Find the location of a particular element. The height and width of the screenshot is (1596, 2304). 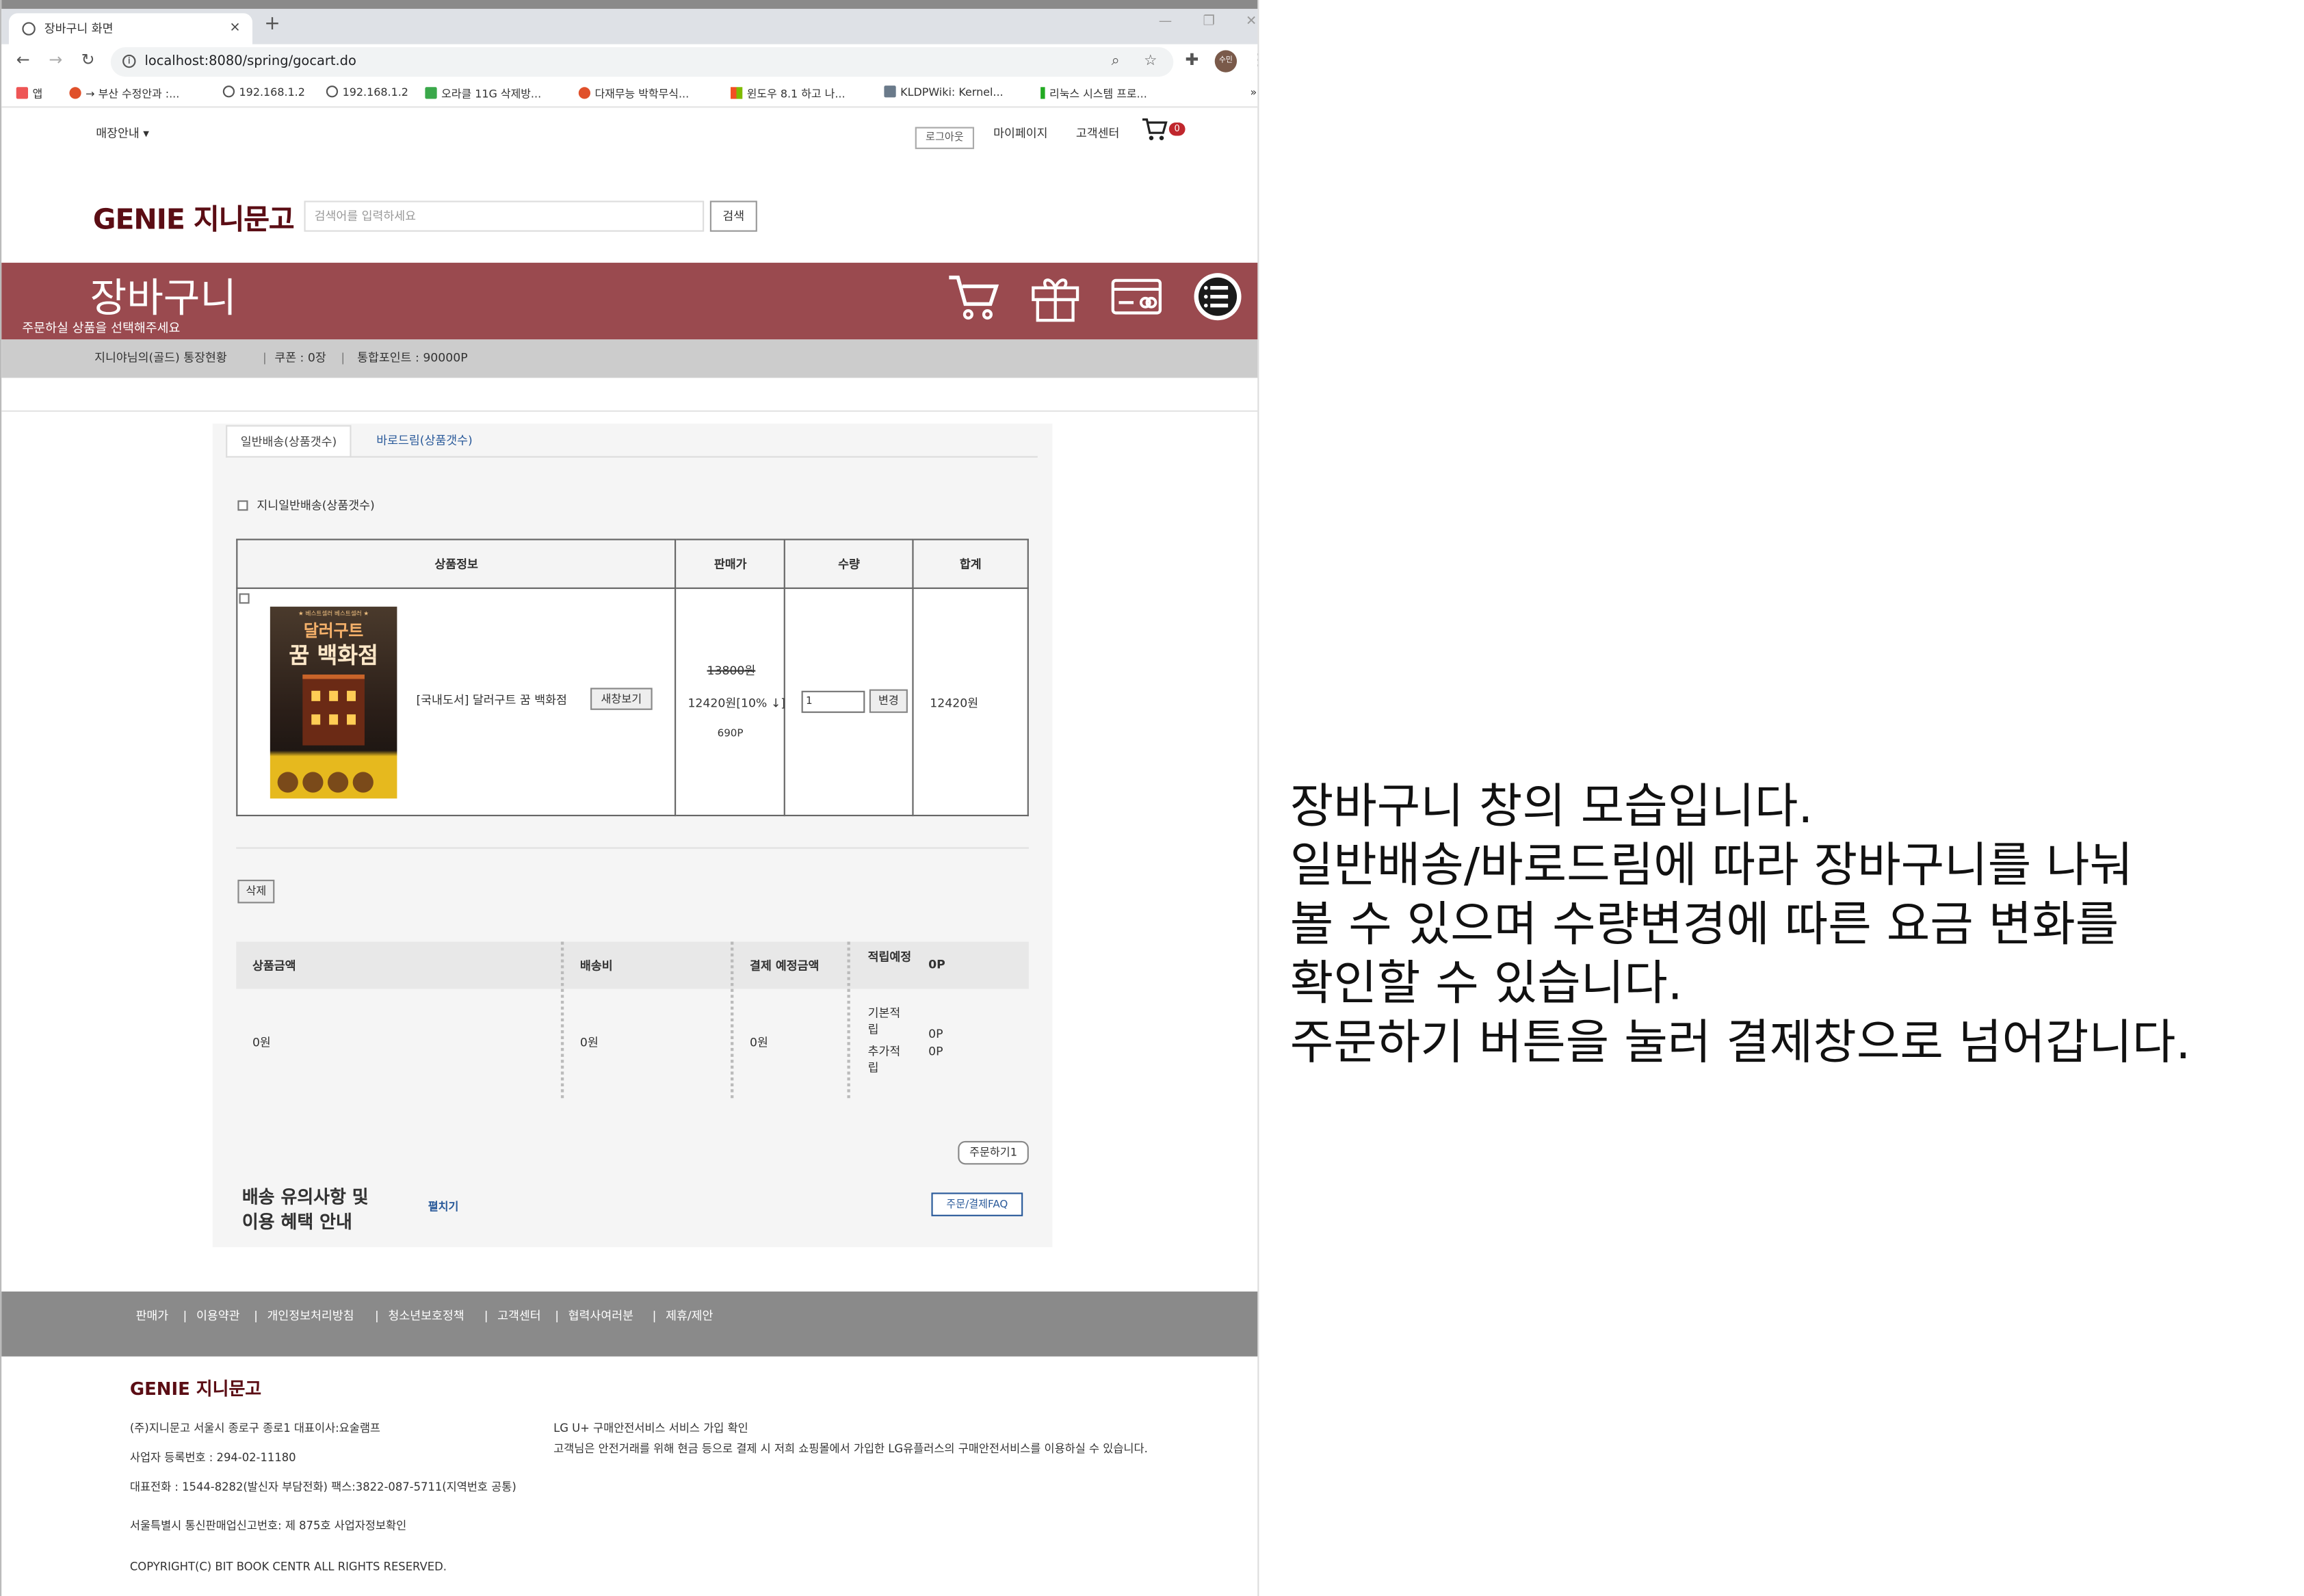

sale-price: 12420원[10% ↓] is located at coordinates (737, 703).